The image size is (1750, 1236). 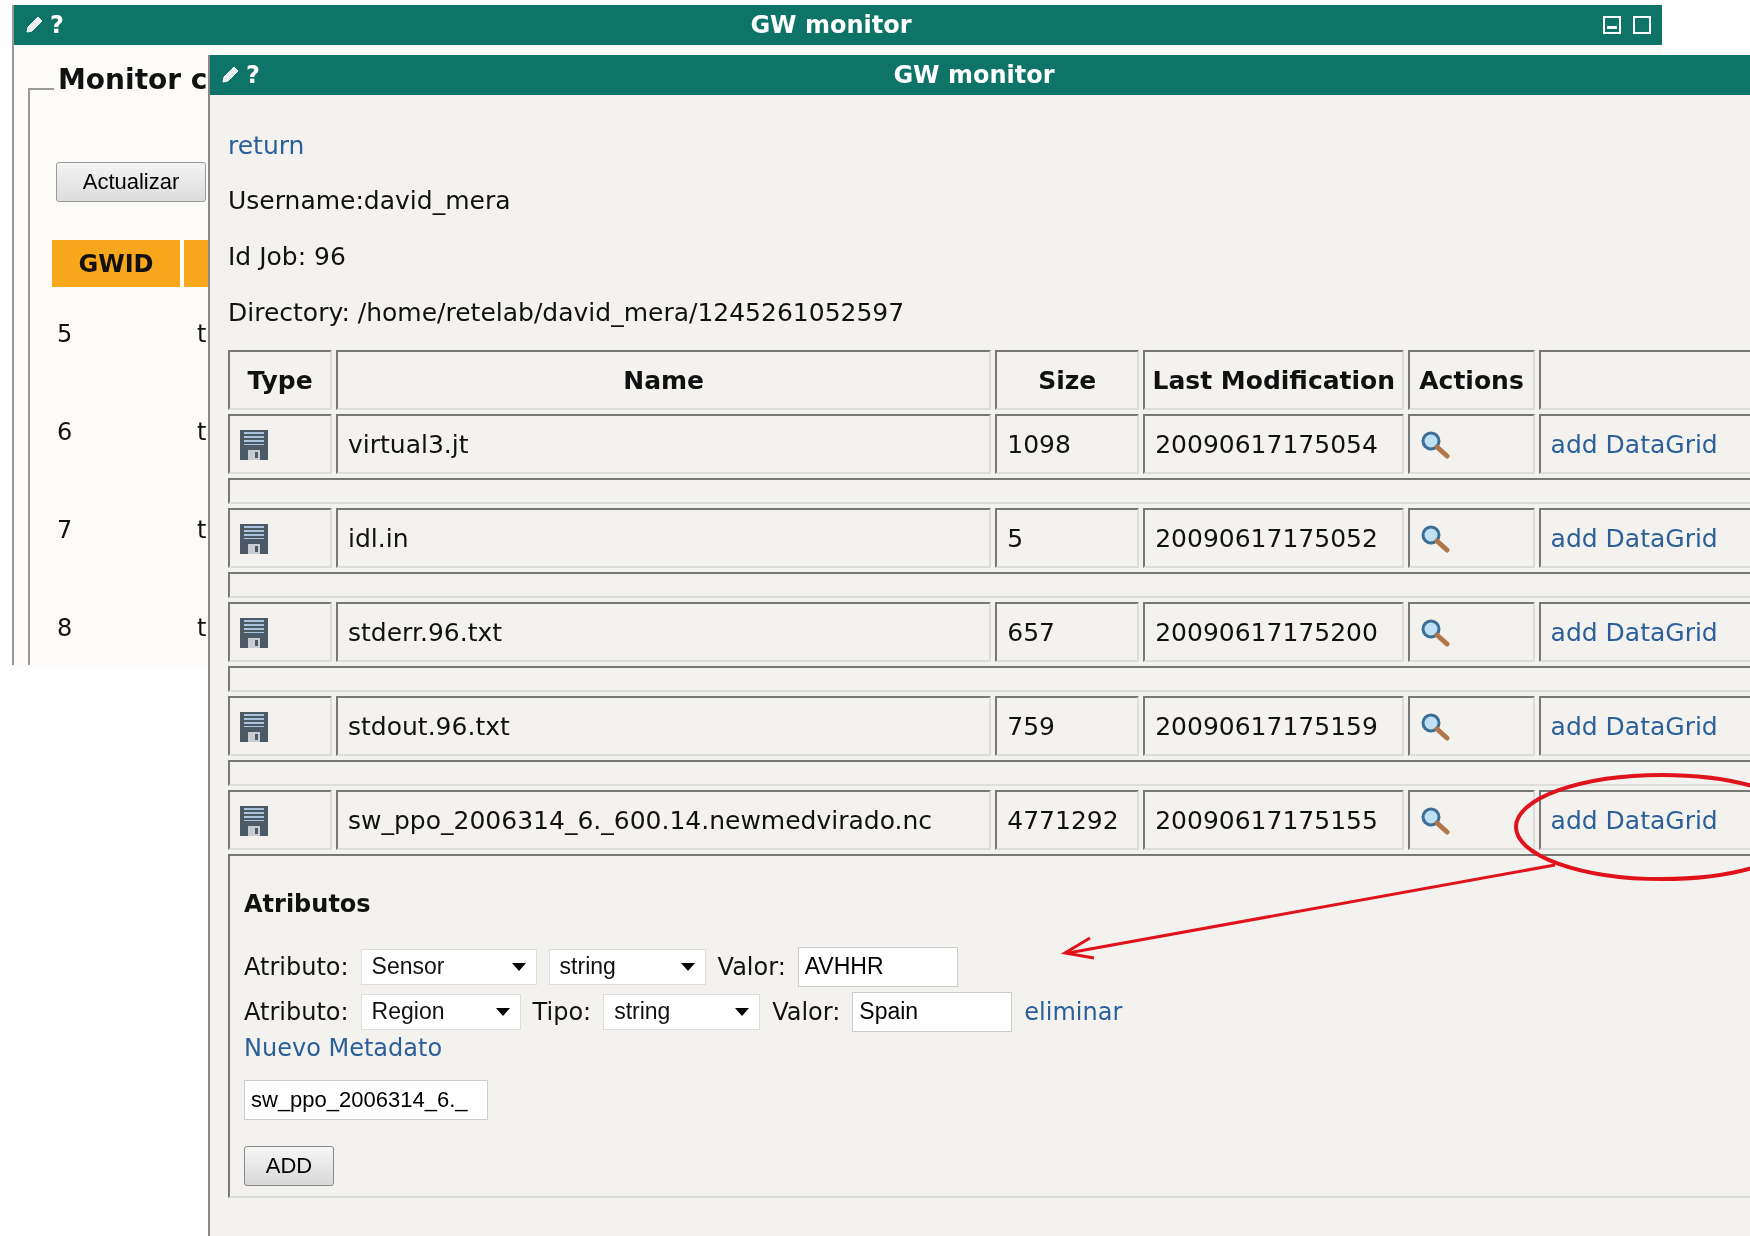 What do you see at coordinates (1067, 632) in the screenshot?
I see `table-cell: 657` at bounding box center [1067, 632].